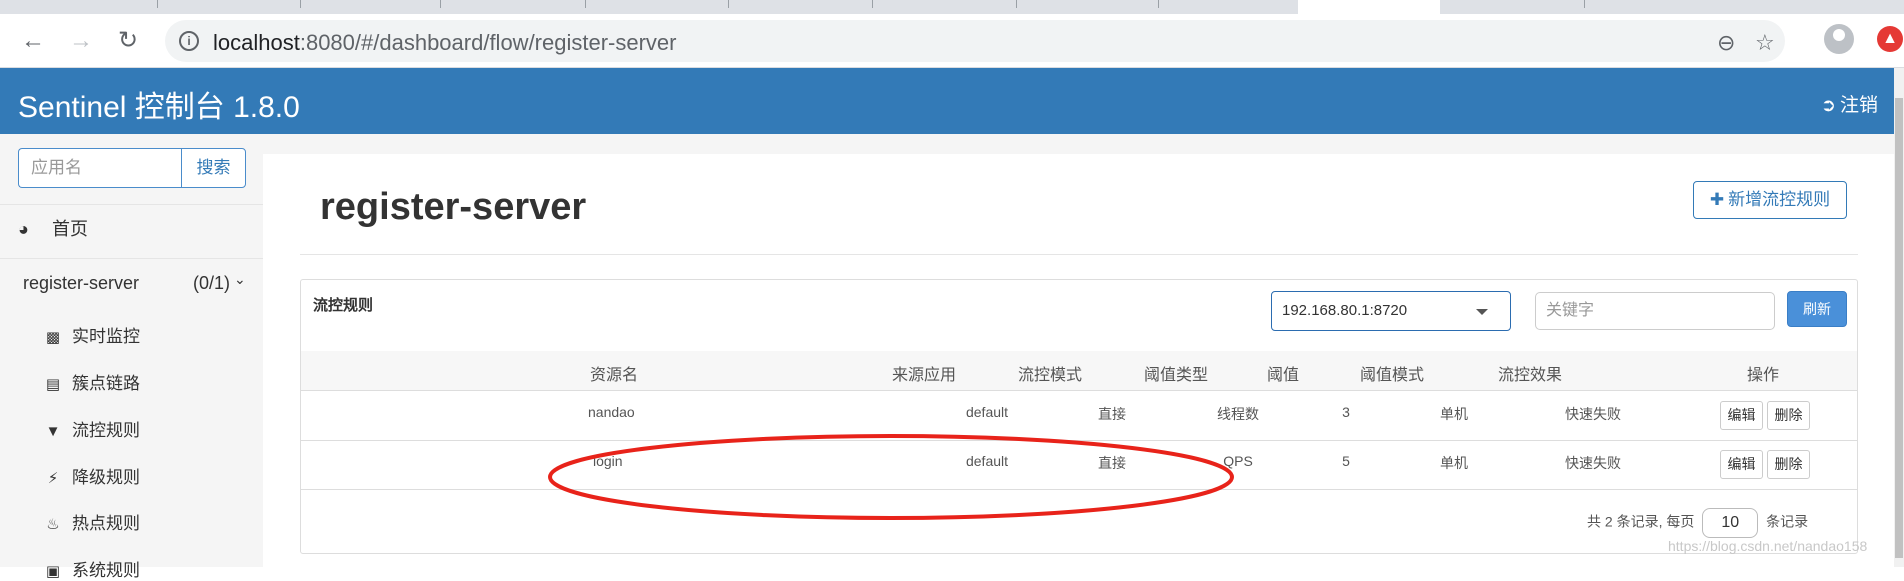  What do you see at coordinates (128, 41) in the screenshot?
I see `reload-icon: ↻` at bounding box center [128, 41].